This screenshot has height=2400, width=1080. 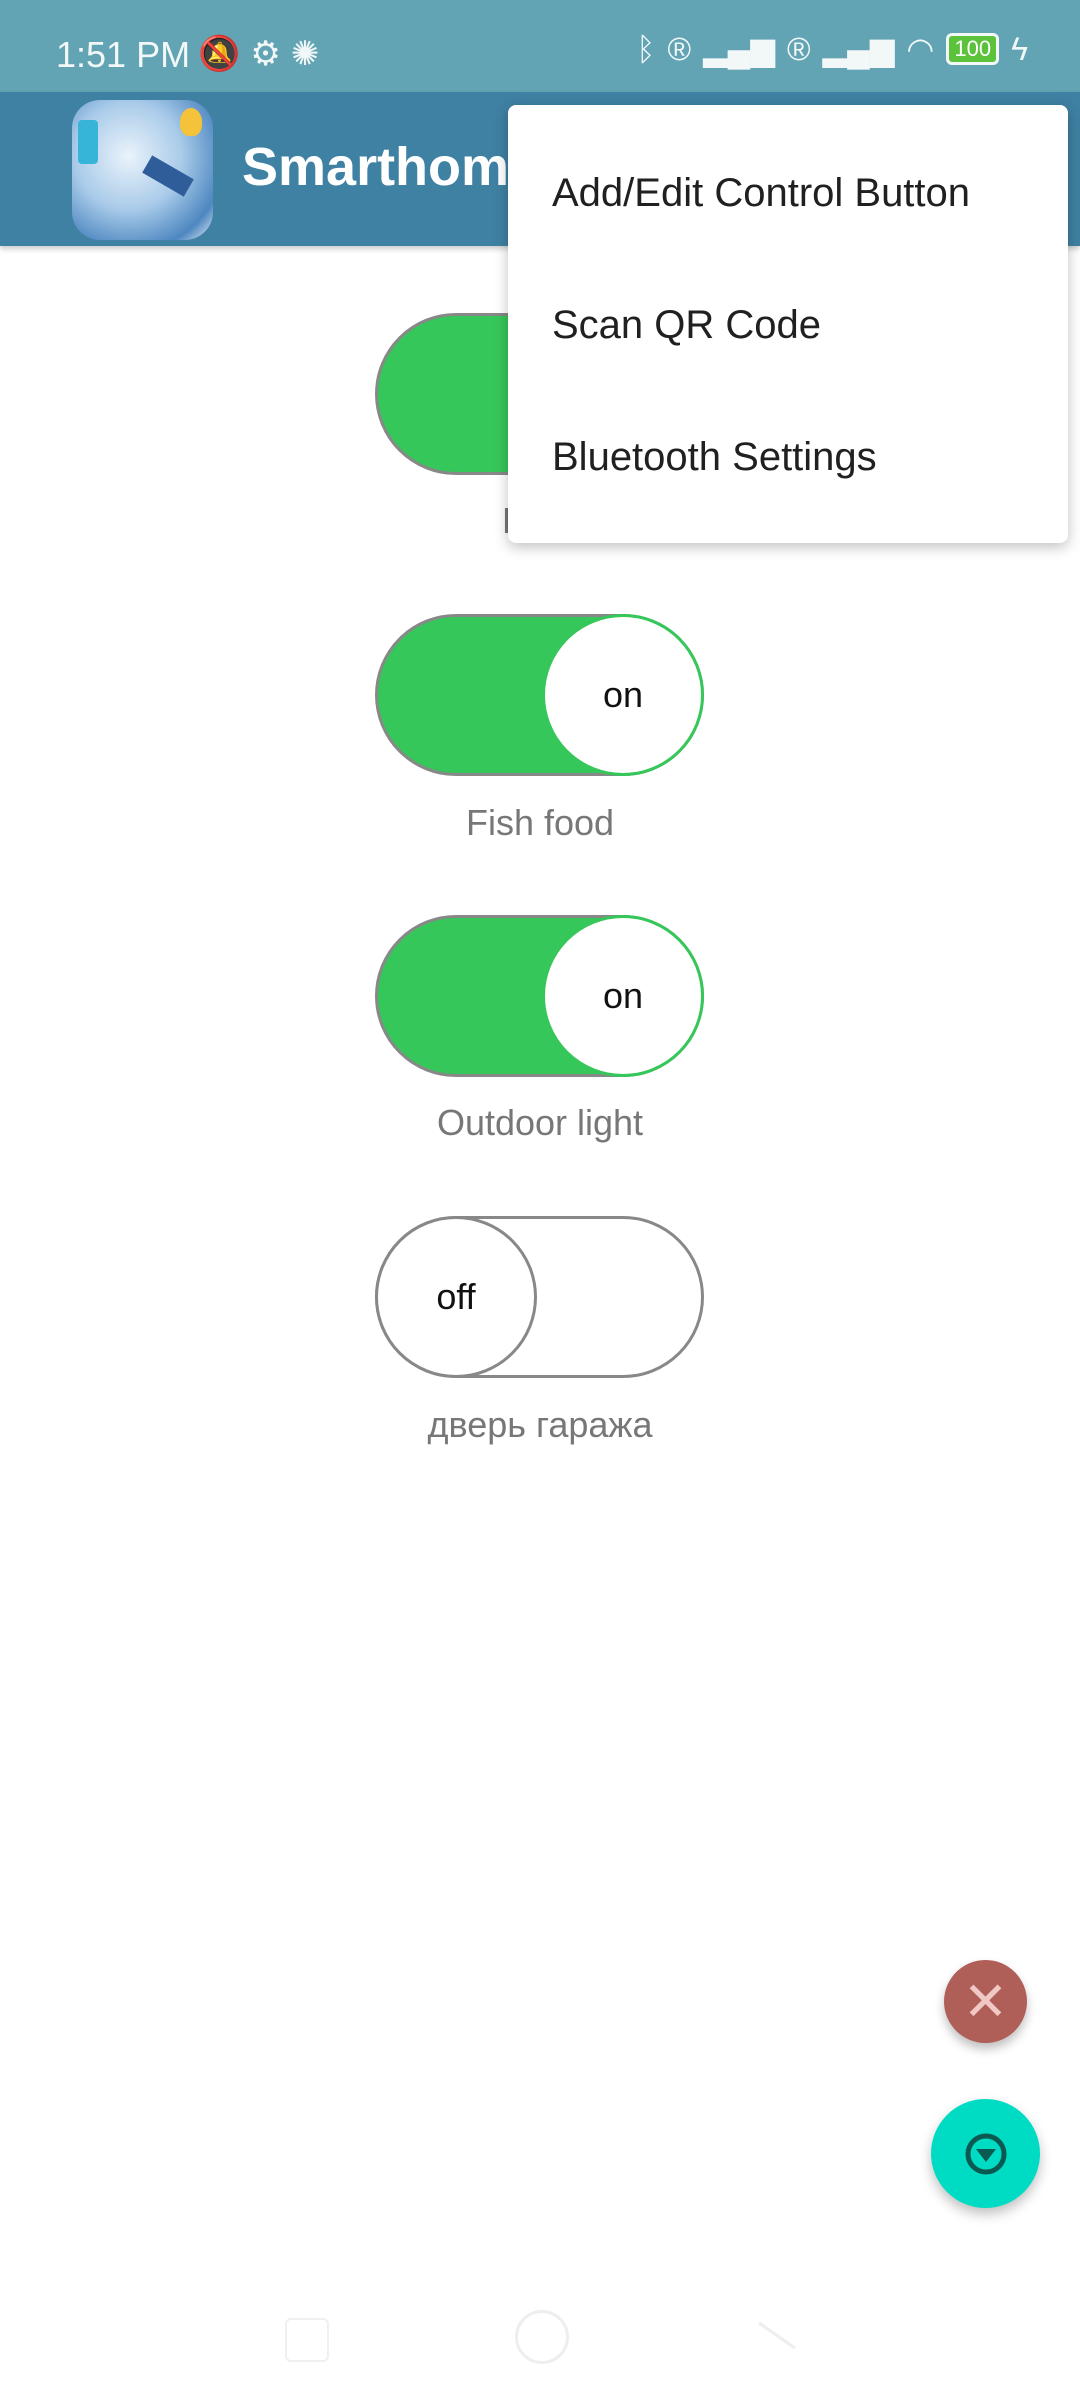 I want to click on status-left-icons: 🔕⚙✺, so click(x=263, y=54).